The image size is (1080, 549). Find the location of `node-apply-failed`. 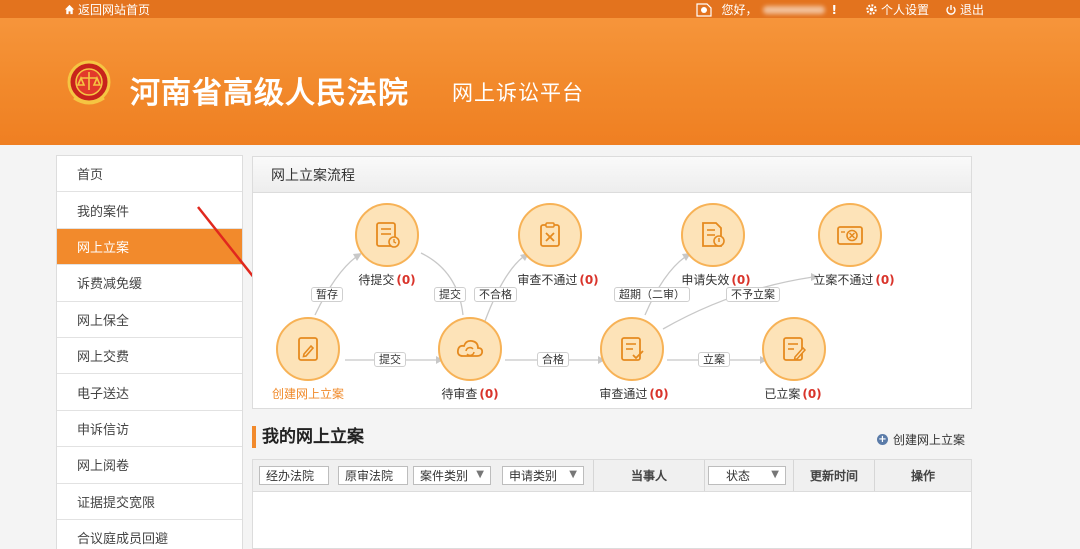

node-apply-failed is located at coordinates (713, 235).